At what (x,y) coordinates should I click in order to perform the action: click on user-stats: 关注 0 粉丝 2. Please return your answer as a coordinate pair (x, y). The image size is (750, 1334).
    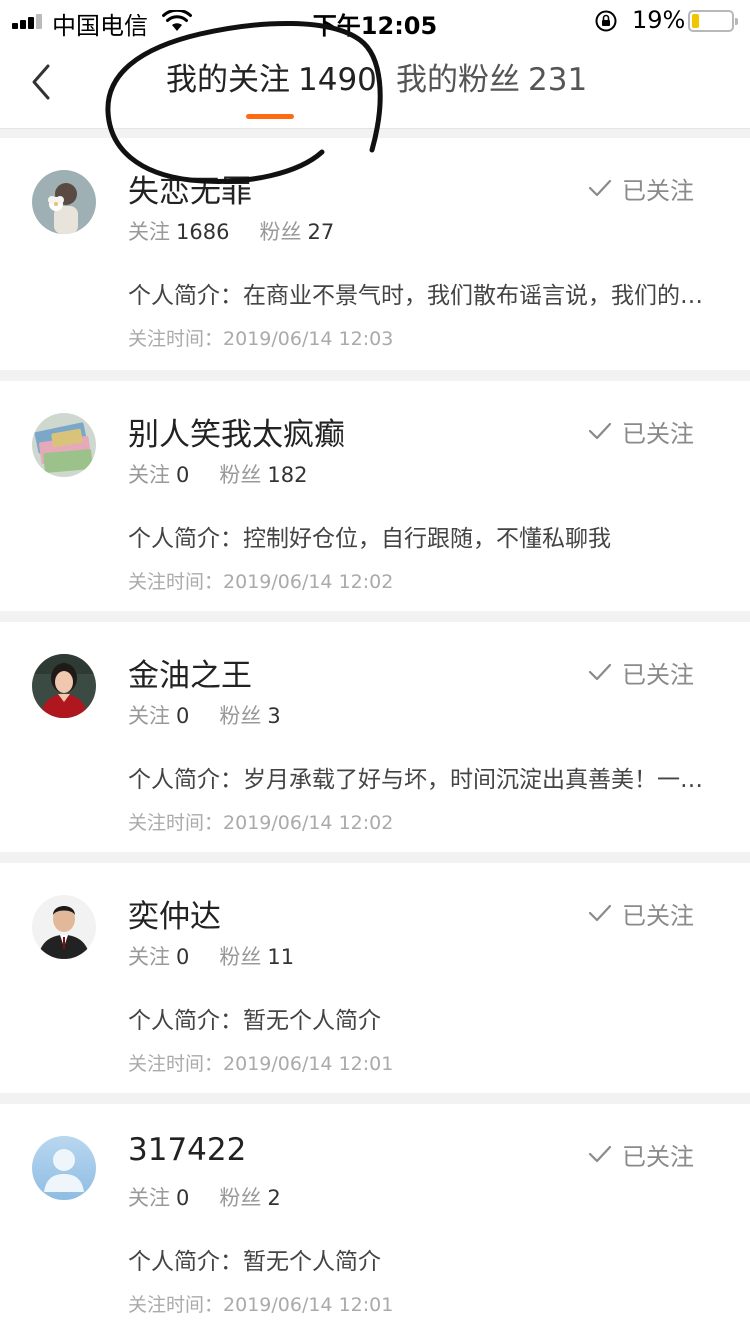
    Looking at the image, I should click on (204, 1197).